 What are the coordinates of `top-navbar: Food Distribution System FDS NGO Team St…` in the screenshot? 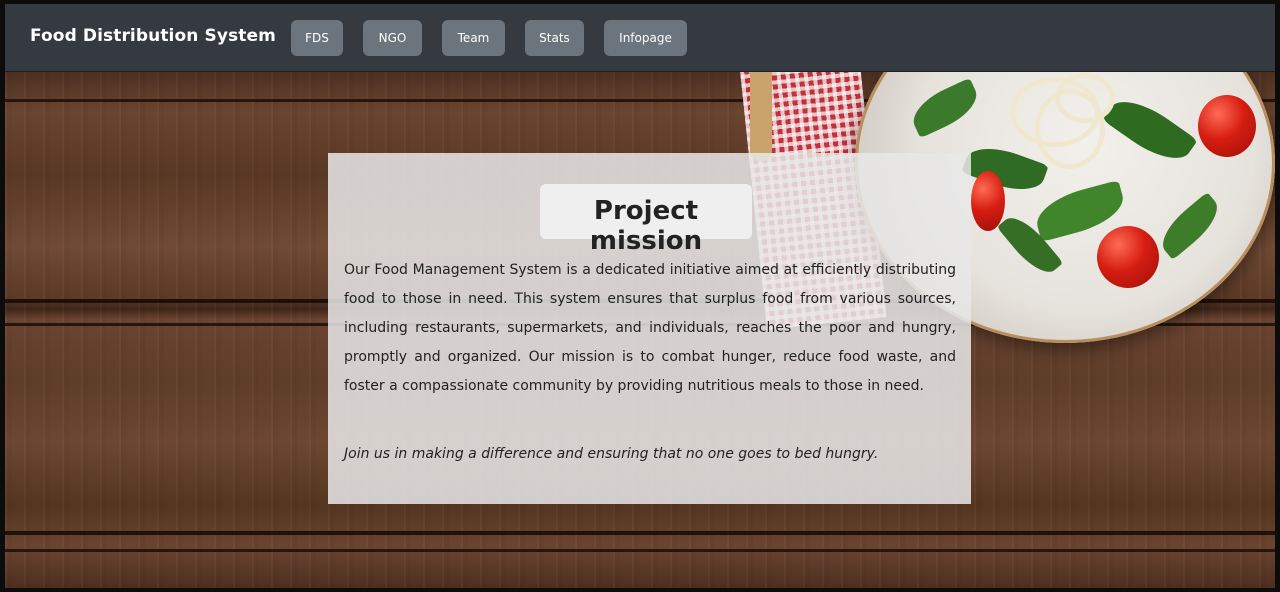 It's located at (640, 37).